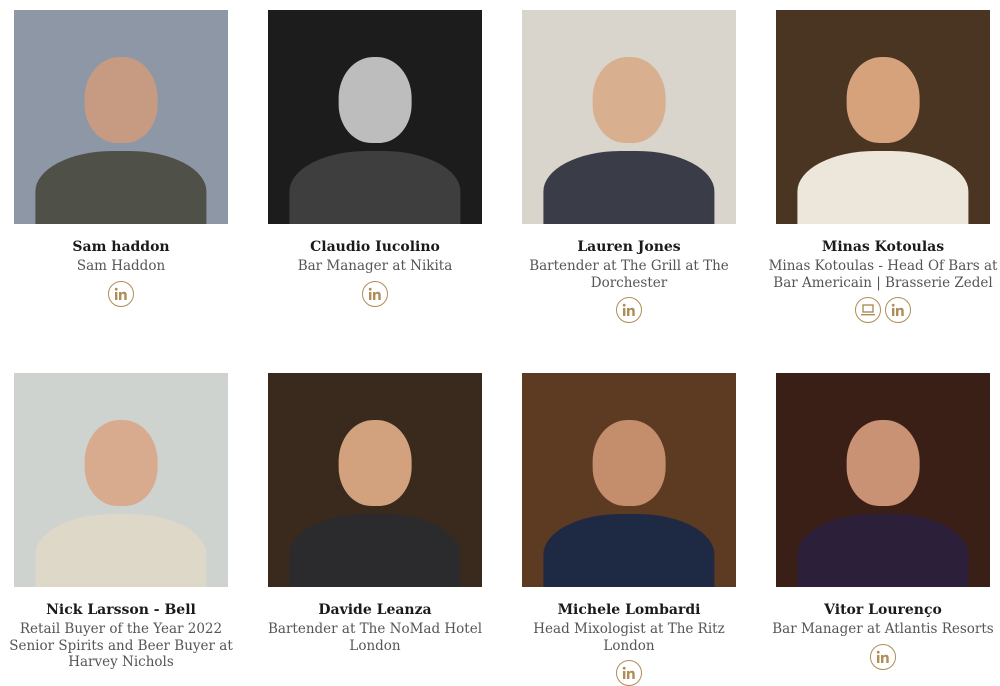  I want to click on member-name: Davide Leanza, so click(375, 610).